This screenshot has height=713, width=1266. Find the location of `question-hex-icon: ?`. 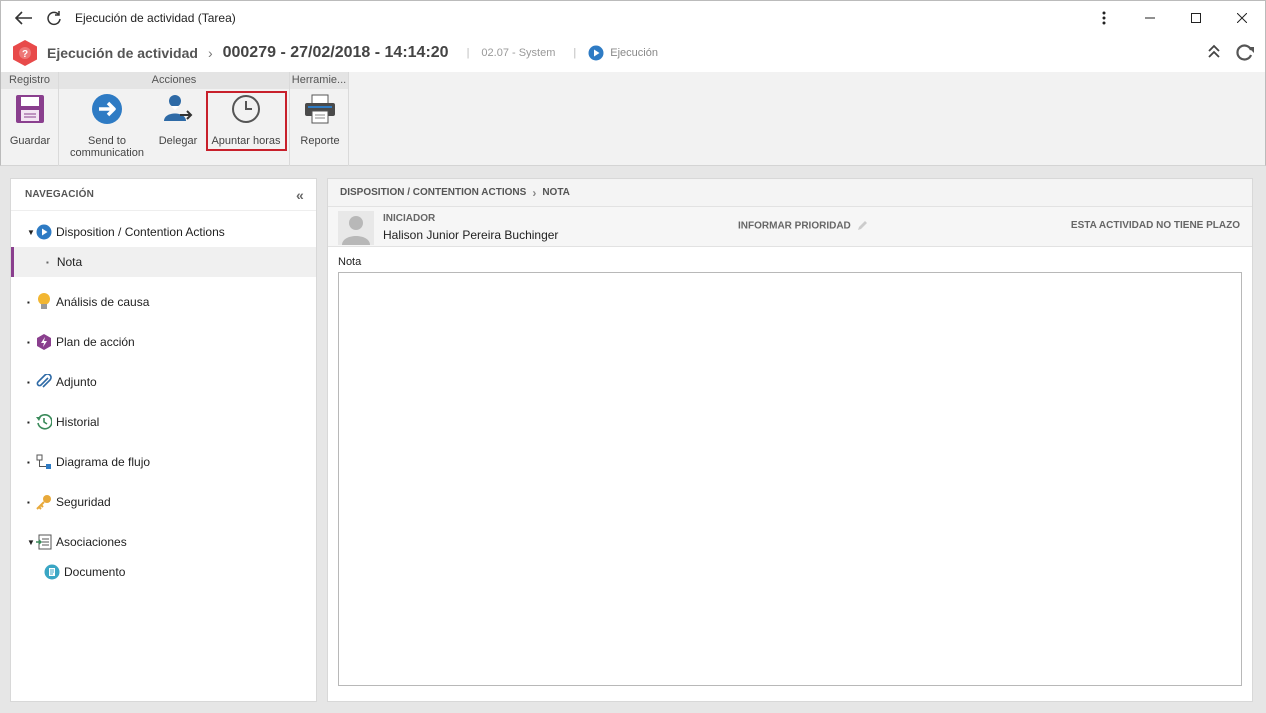

question-hex-icon: ? is located at coordinates (25, 53).